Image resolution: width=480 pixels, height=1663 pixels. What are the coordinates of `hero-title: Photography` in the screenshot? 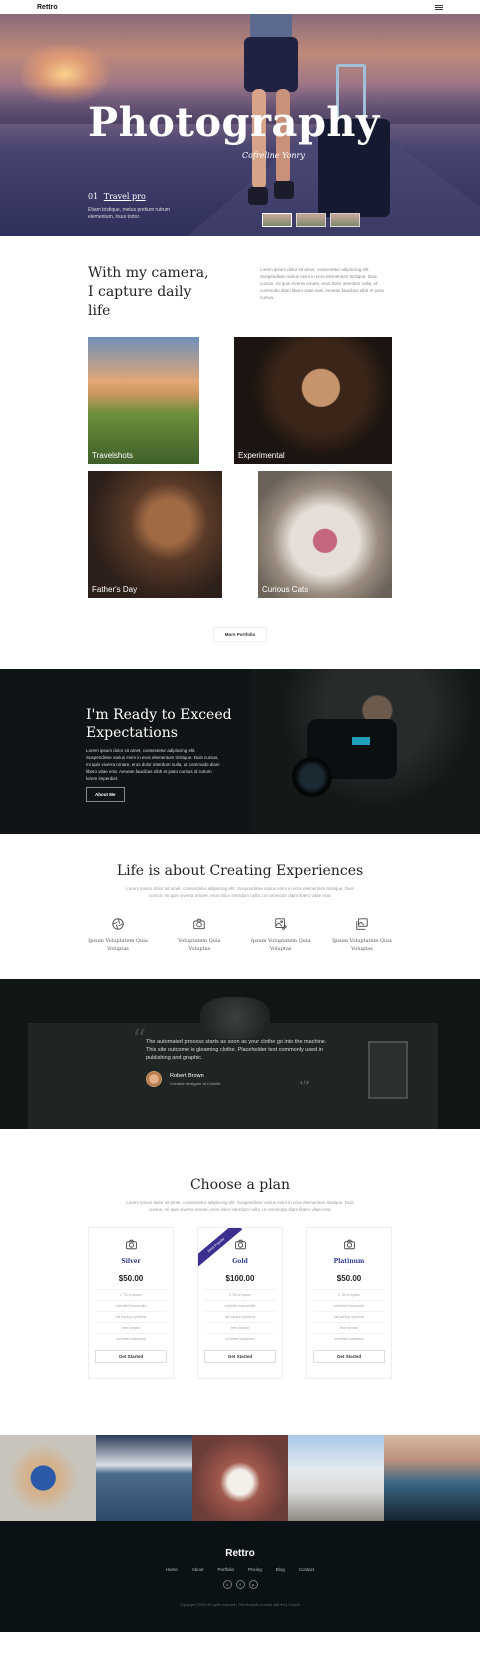 It's located at (234, 122).